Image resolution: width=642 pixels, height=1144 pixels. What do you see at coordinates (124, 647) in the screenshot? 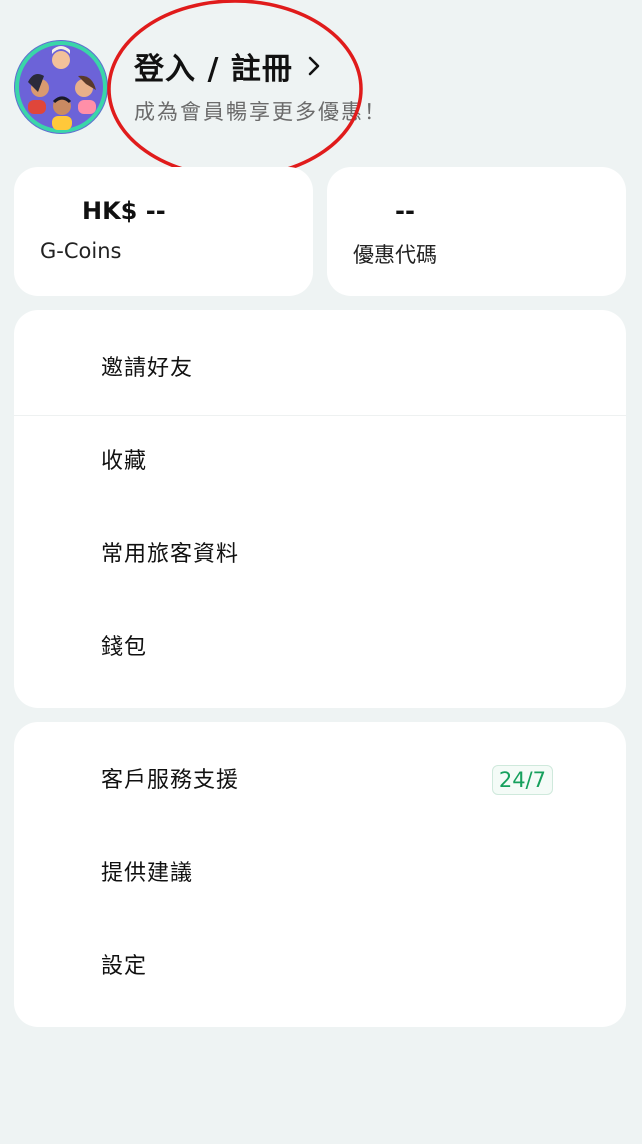
I see `menu-item-label: 錢包` at bounding box center [124, 647].